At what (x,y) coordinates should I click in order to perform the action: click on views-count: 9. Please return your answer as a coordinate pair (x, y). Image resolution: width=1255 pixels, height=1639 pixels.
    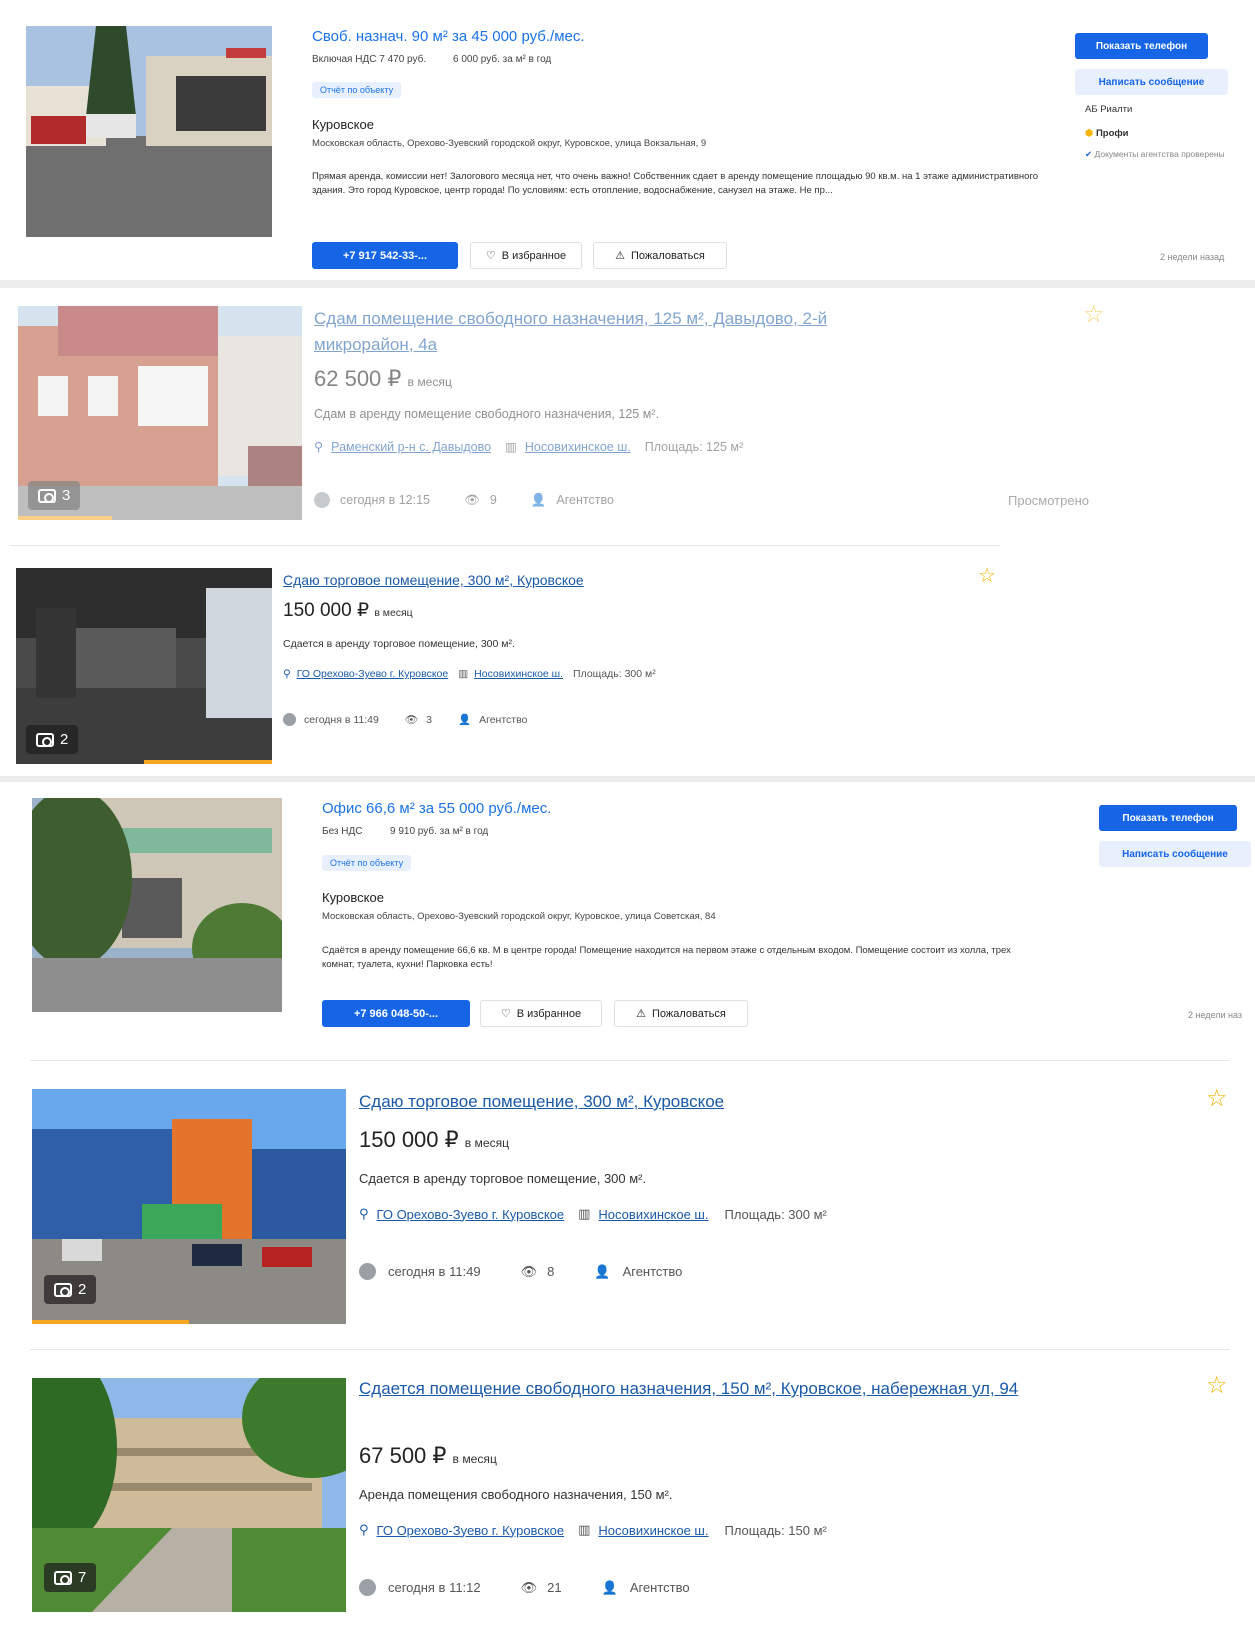
    Looking at the image, I should click on (493, 500).